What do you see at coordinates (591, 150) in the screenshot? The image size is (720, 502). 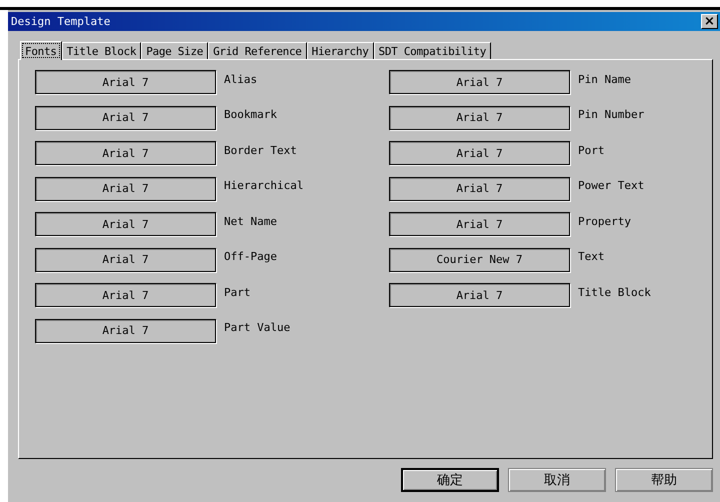 I see `font-label: Port` at bounding box center [591, 150].